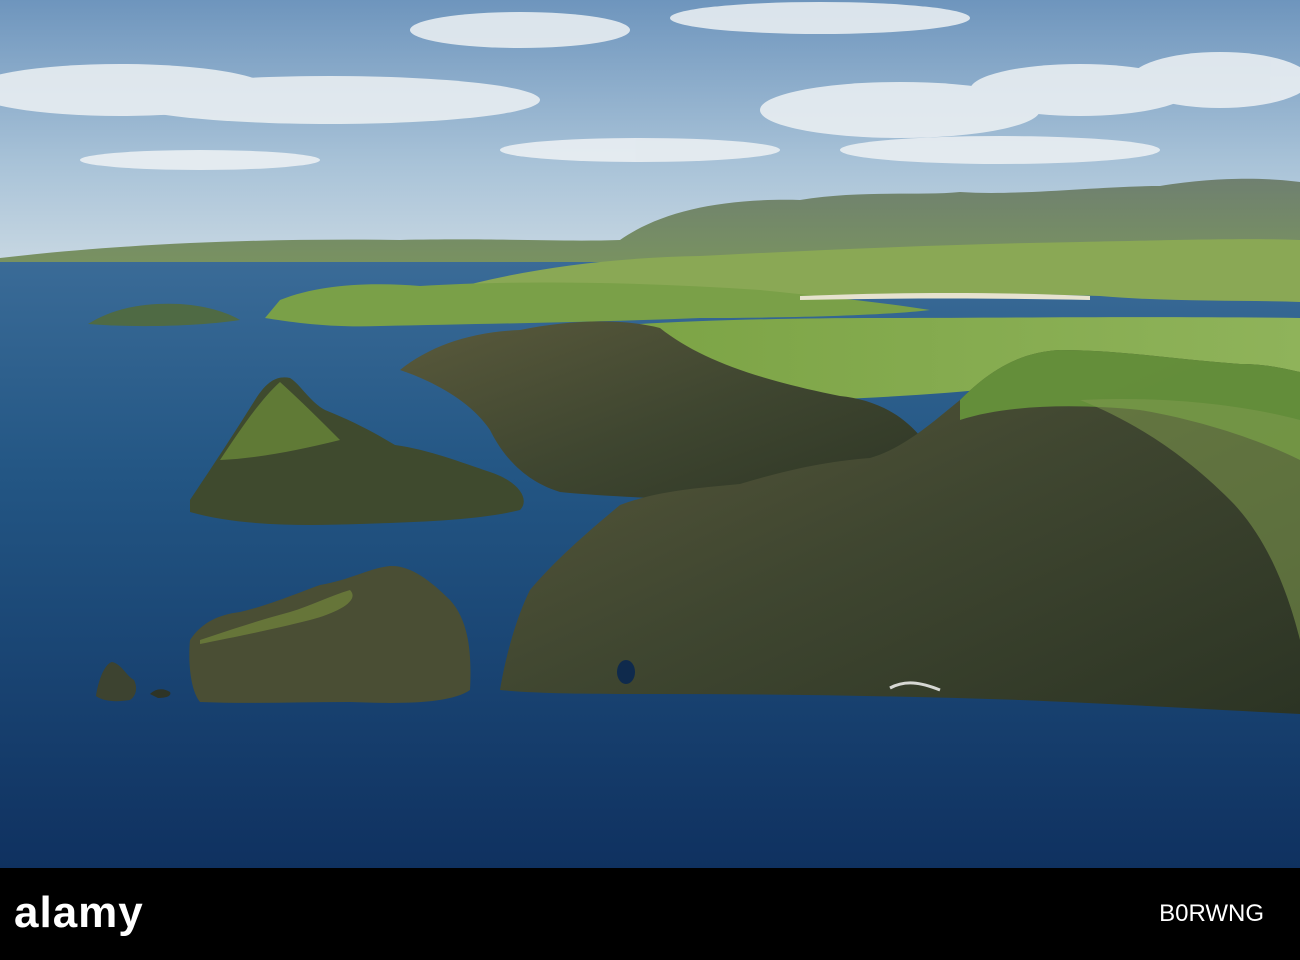  I want to click on sea-arch, so click(626, 672).